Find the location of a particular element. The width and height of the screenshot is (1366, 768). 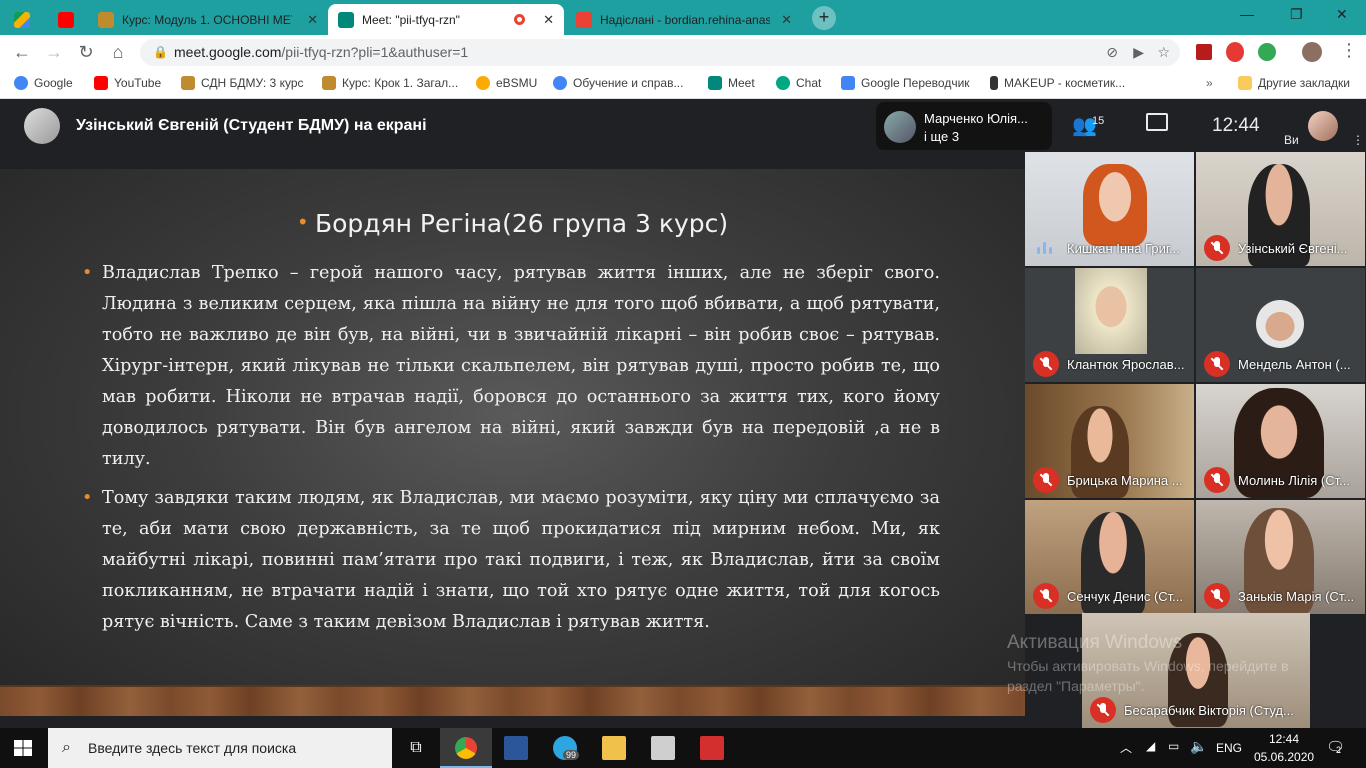

word-icon is located at coordinates (516, 748).